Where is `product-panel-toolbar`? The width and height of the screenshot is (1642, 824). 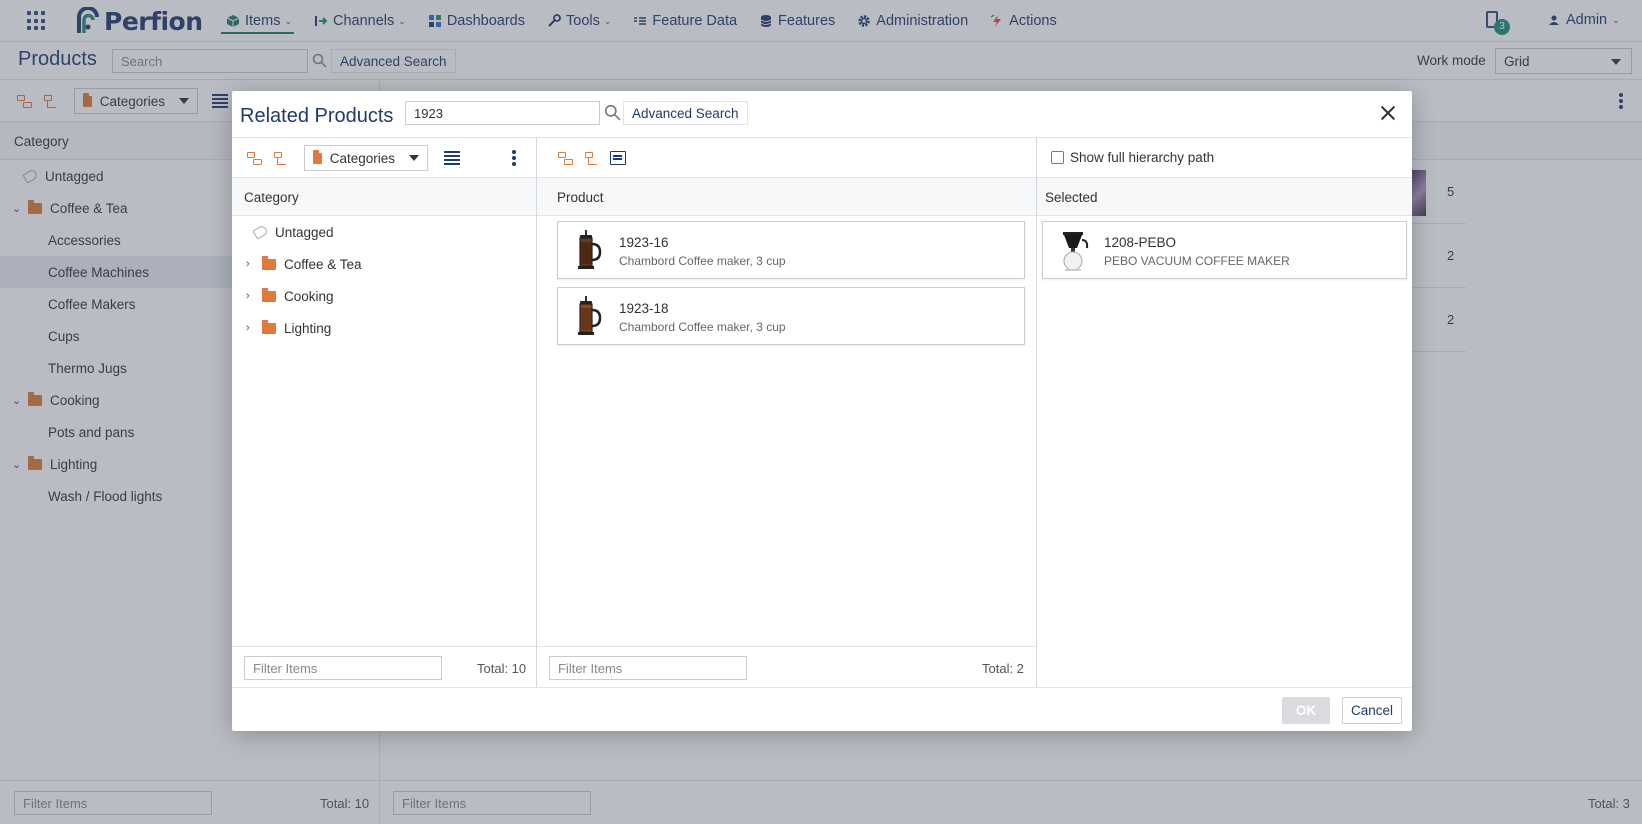 product-panel-toolbar is located at coordinates (786, 158).